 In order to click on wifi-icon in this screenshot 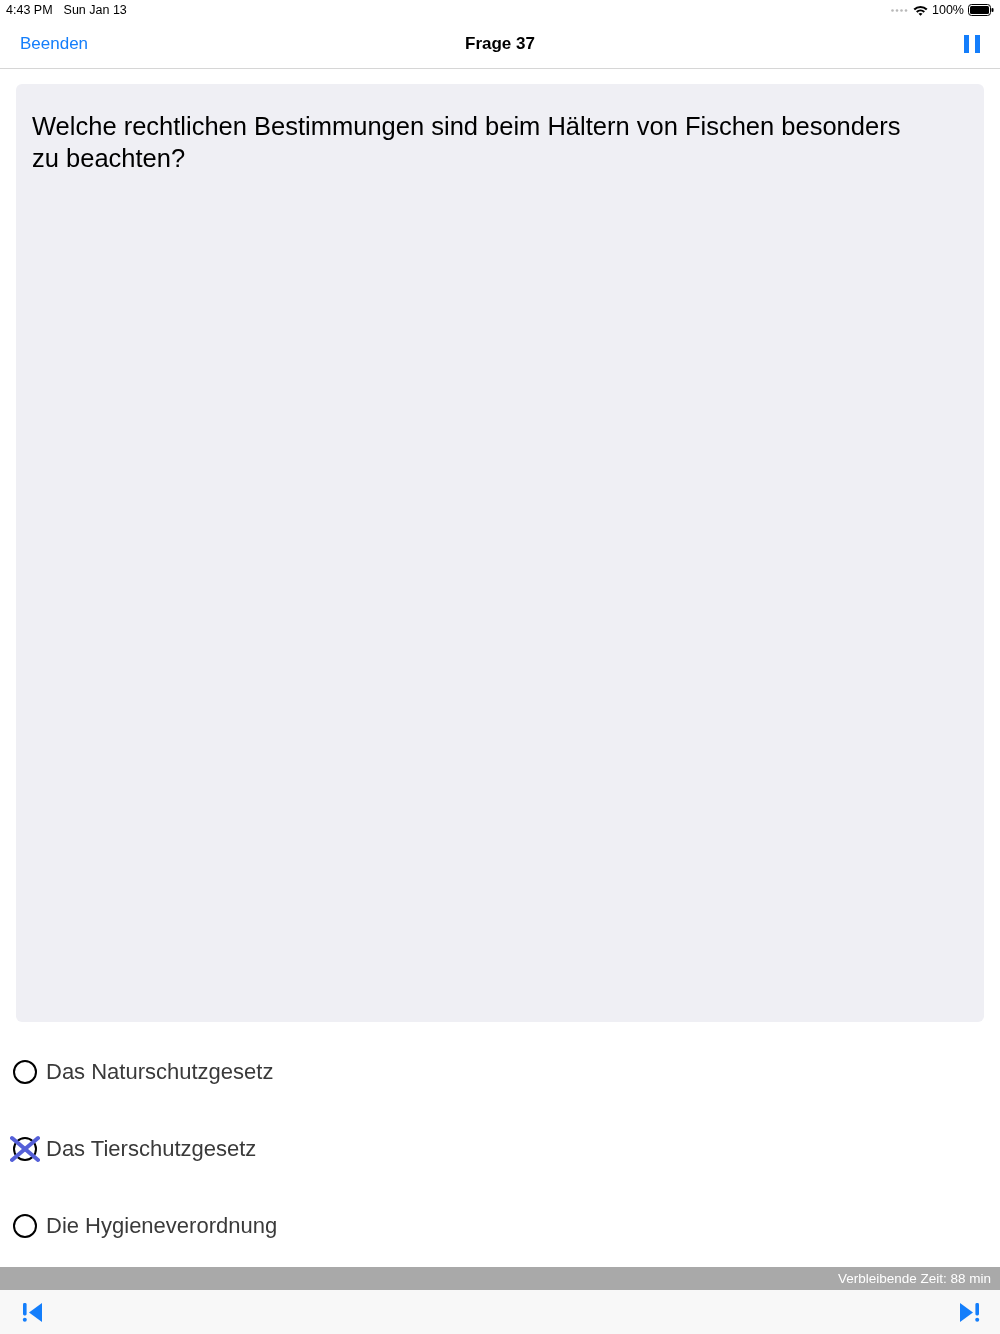, I will do `click(920, 10)`.